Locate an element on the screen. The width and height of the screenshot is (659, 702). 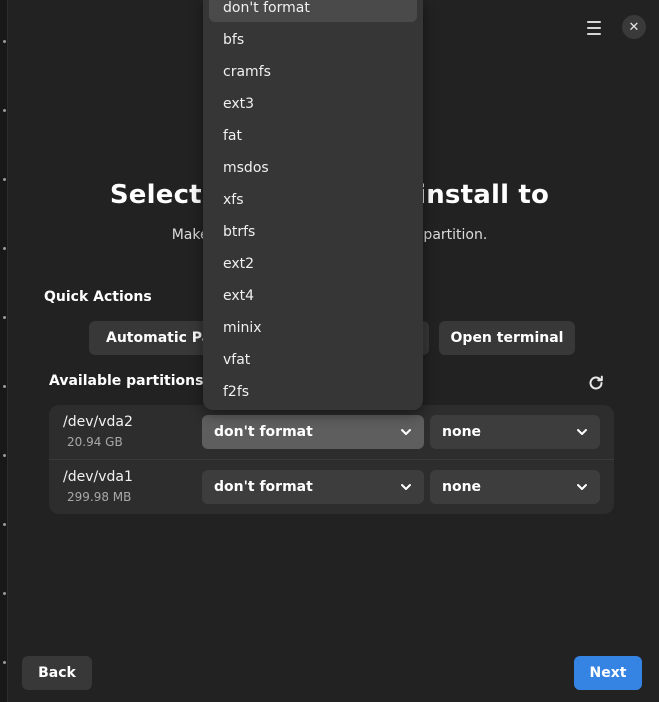
format-option: don't format is located at coordinates (313, 11).